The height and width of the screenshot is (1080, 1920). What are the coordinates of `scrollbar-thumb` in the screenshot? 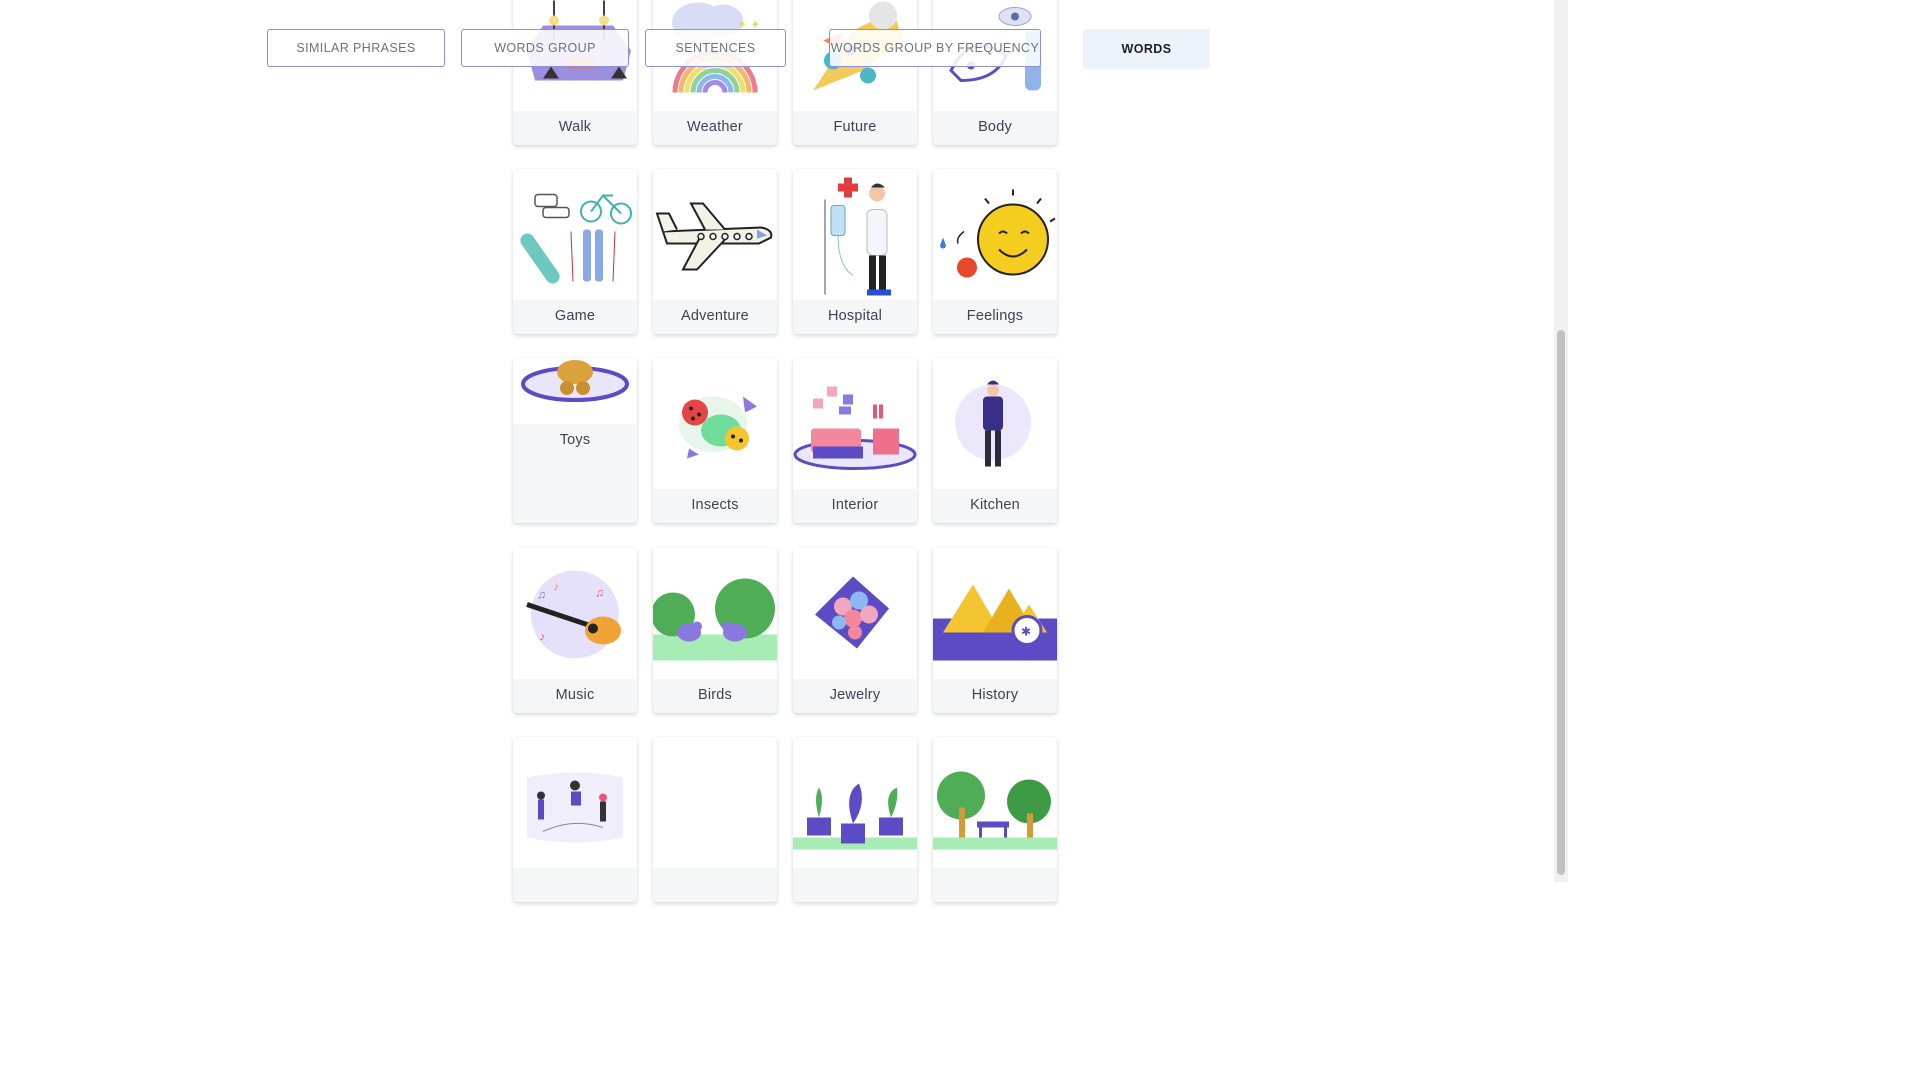 It's located at (1561, 602).